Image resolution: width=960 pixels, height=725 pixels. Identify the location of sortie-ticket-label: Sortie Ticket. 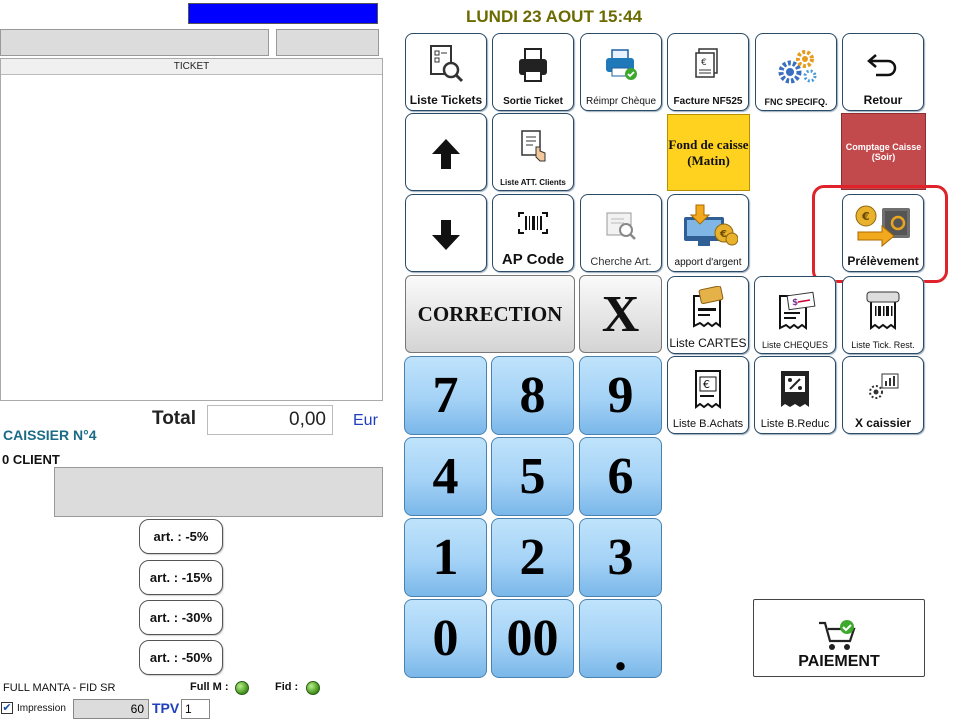
(533, 101).